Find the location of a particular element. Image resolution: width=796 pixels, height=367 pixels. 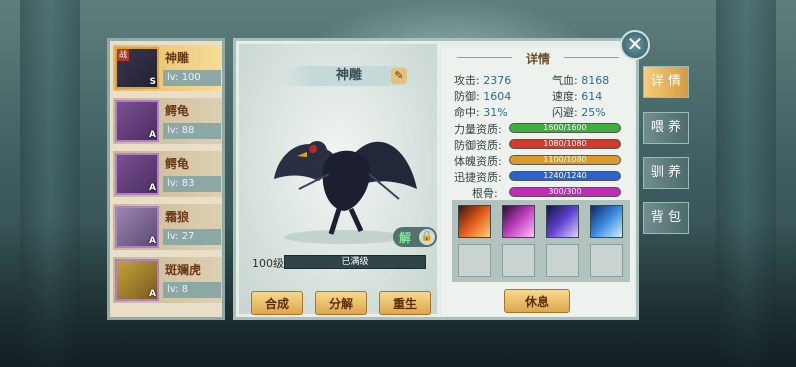

tab-train: 驯 养 is located at coordinates (666, 173).